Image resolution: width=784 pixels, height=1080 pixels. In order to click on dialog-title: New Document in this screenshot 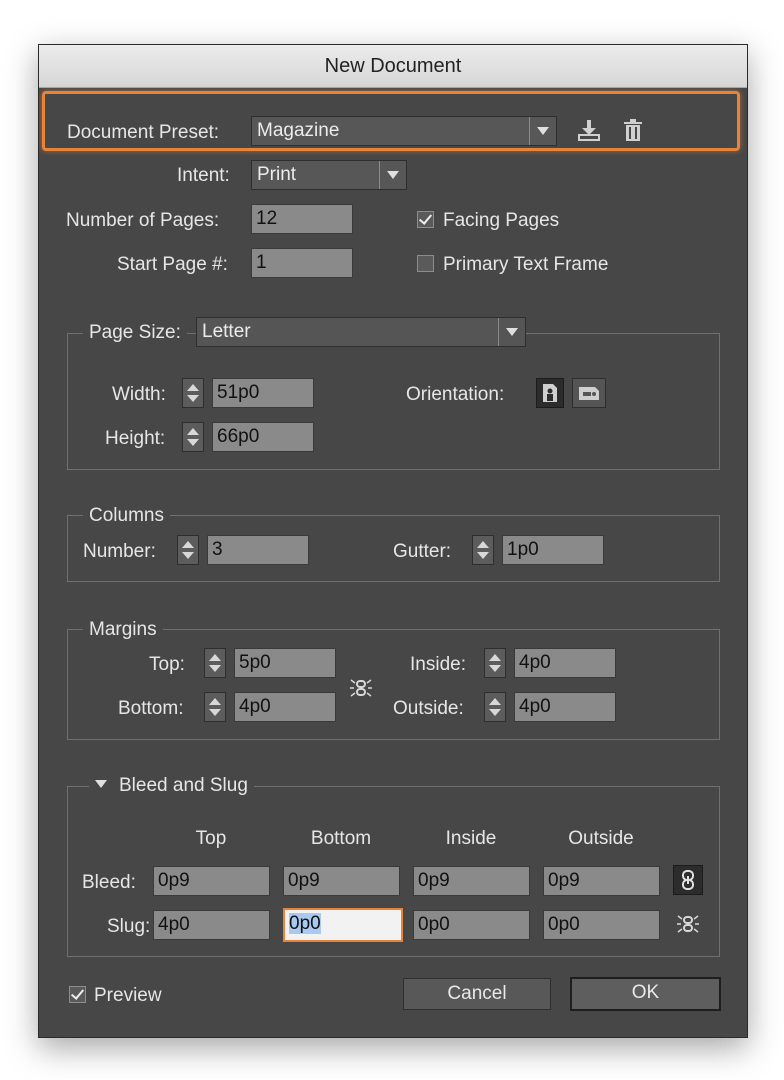, I will do `click(393, 66)`.